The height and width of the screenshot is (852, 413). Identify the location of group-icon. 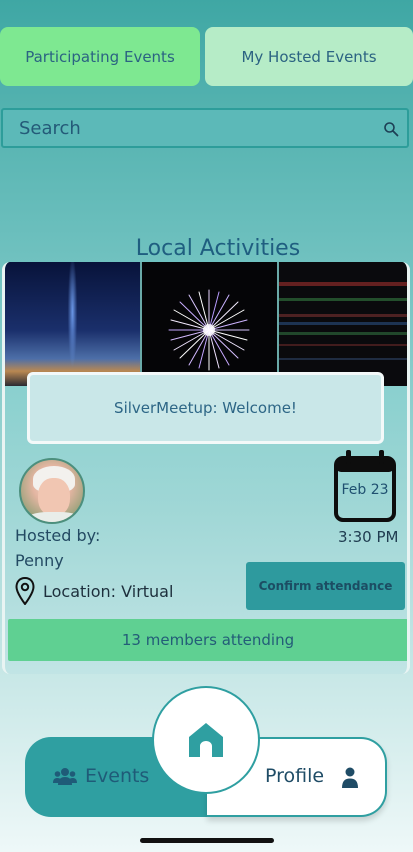
(65, 776).